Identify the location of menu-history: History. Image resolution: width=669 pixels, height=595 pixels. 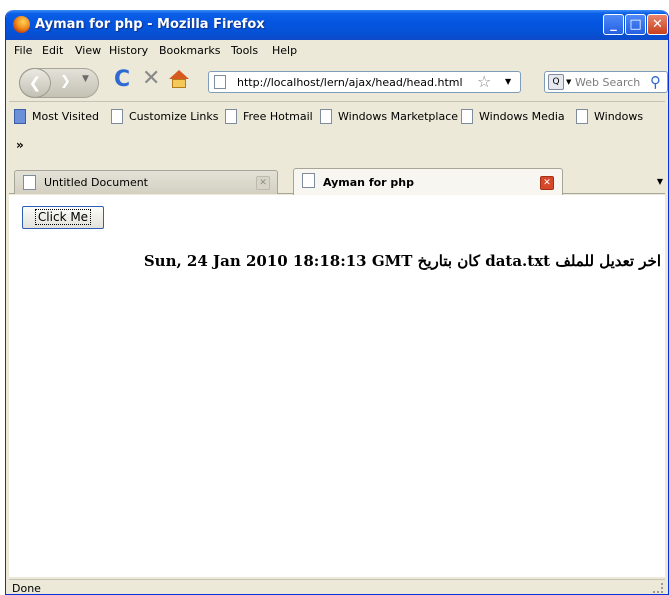
(128, 50).